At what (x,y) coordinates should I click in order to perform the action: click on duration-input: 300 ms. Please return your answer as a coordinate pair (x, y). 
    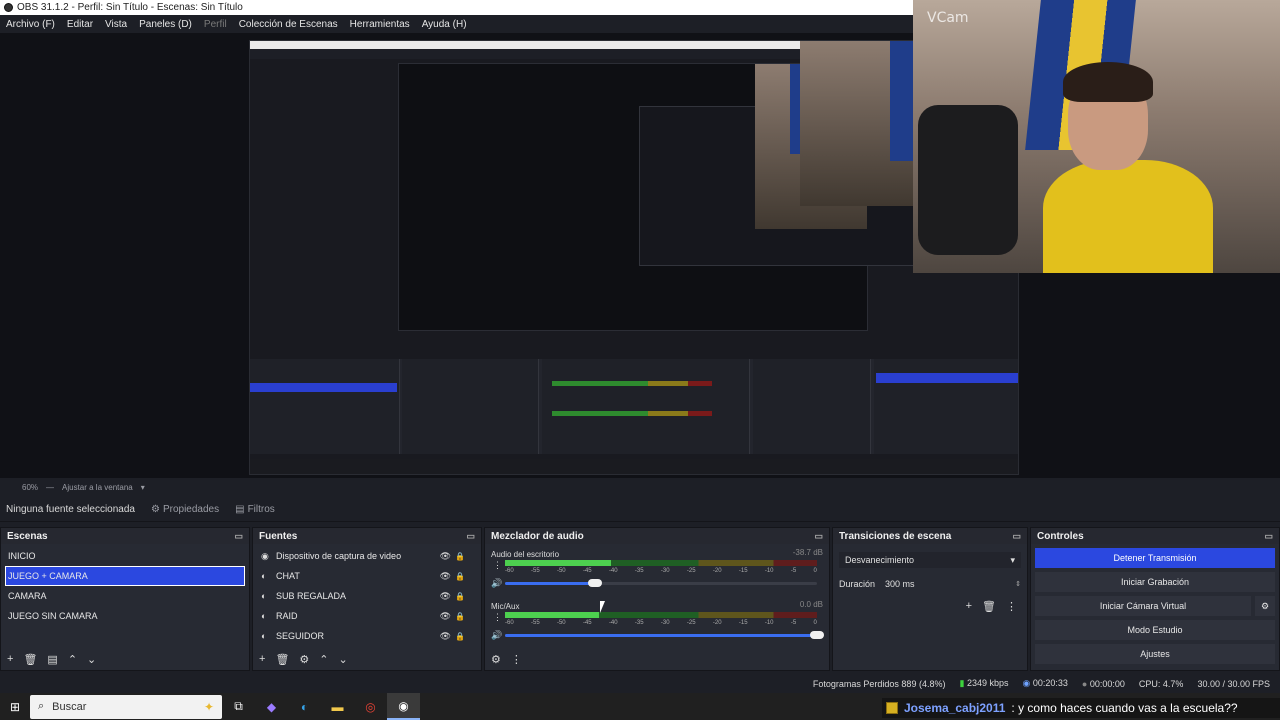
    Looking at the image, I should click on (900, 584).